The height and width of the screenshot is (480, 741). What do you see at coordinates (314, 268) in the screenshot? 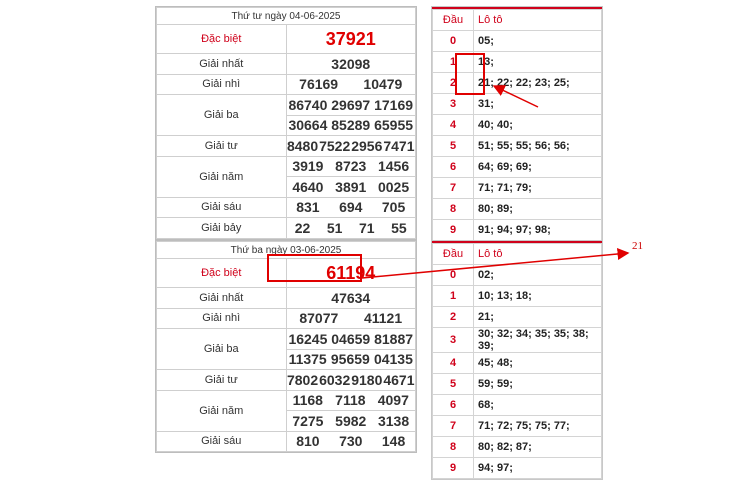
I see `highlight-box-special-bottom` at bounding box center [314, 268].